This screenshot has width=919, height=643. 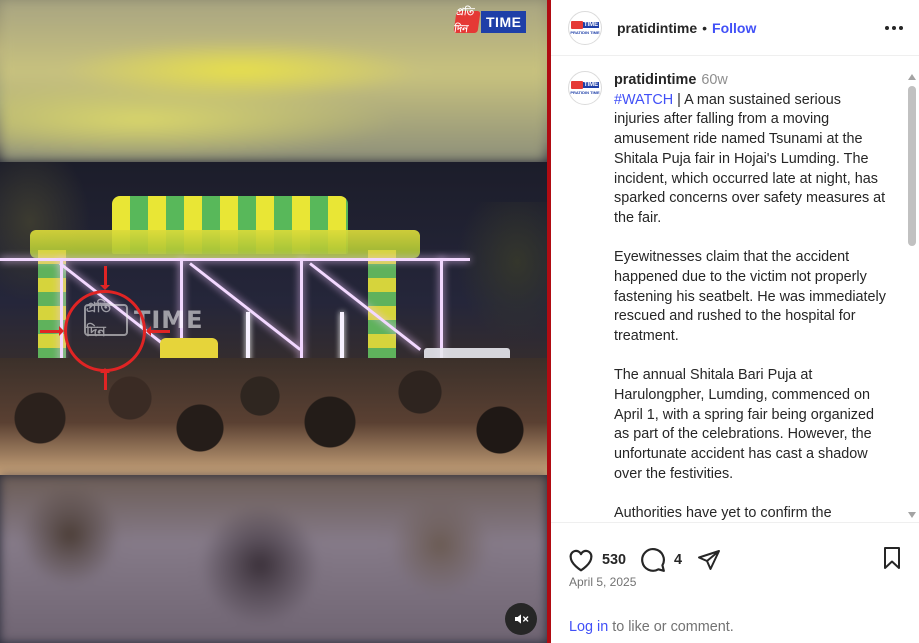 I want to click on comment-button: 4, so click(x=661, y=560).